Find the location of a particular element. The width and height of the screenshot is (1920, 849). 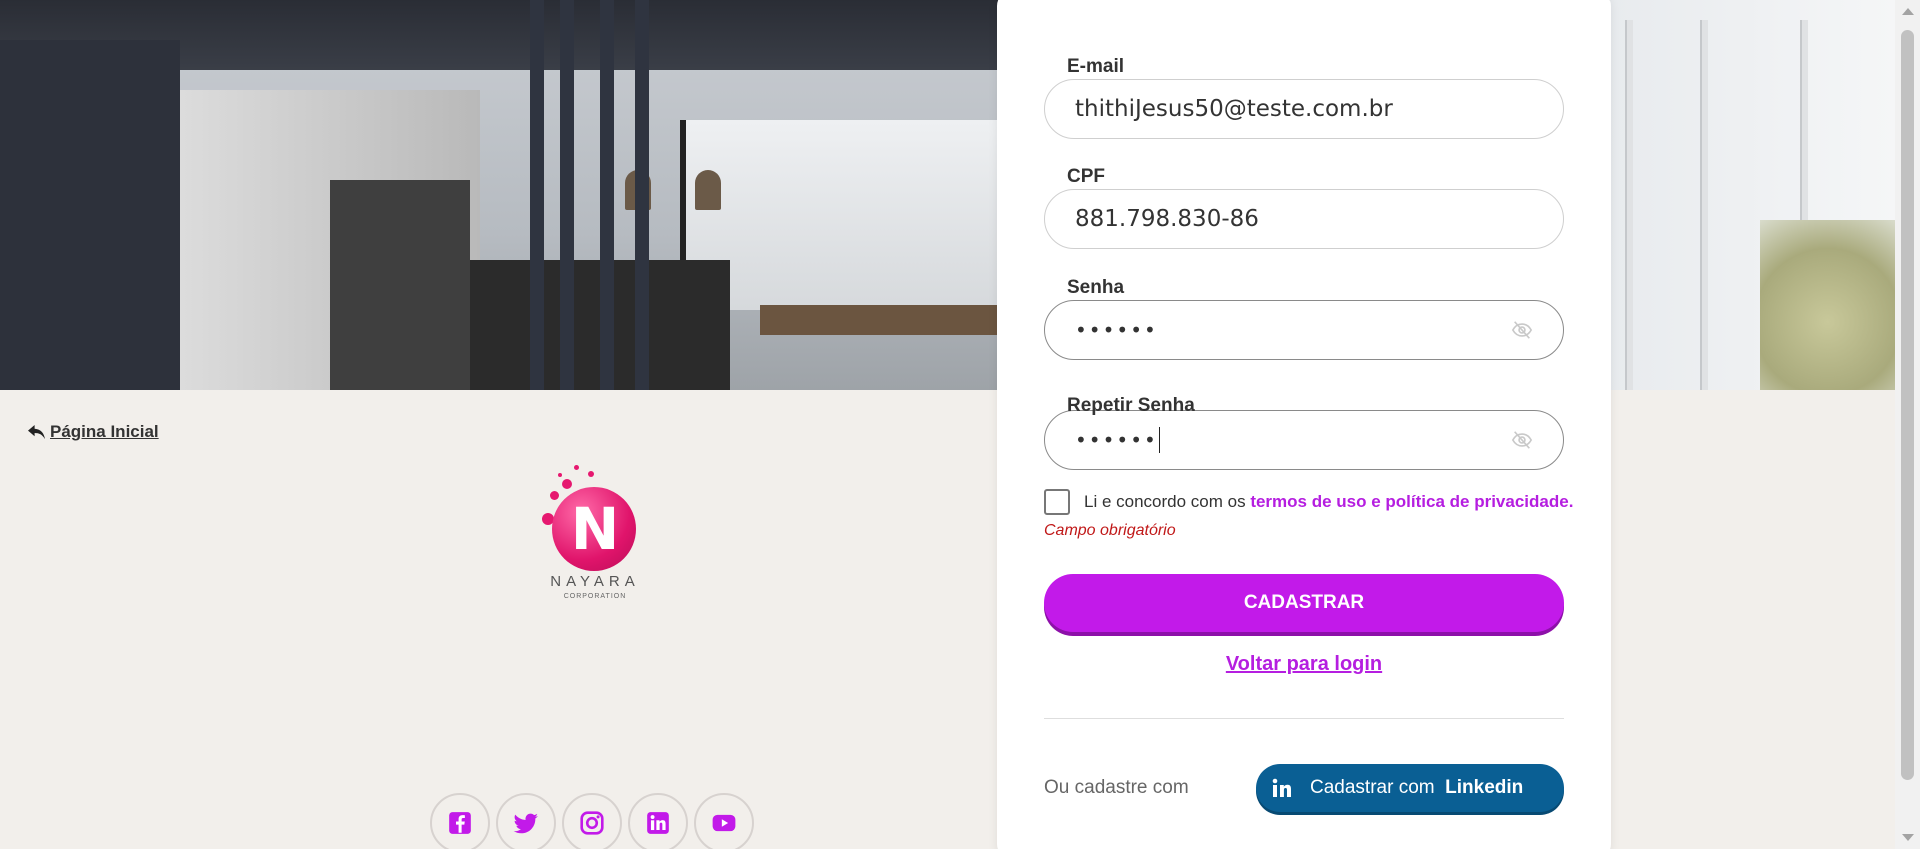

email-field is located at coordinates (1304, 109).